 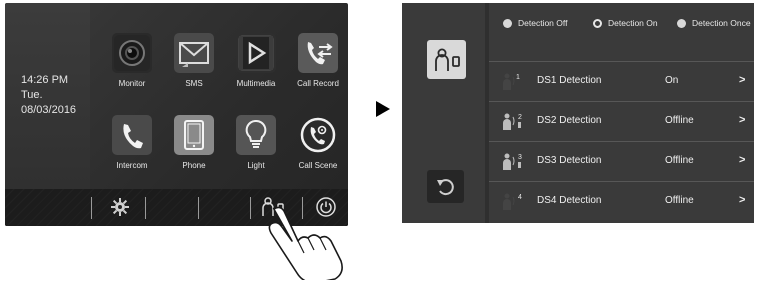 What do you see at coordinates (49, 110) in the screenshot?
I see `clock-date: 08/03/2016` at bounding box center [49, 110].